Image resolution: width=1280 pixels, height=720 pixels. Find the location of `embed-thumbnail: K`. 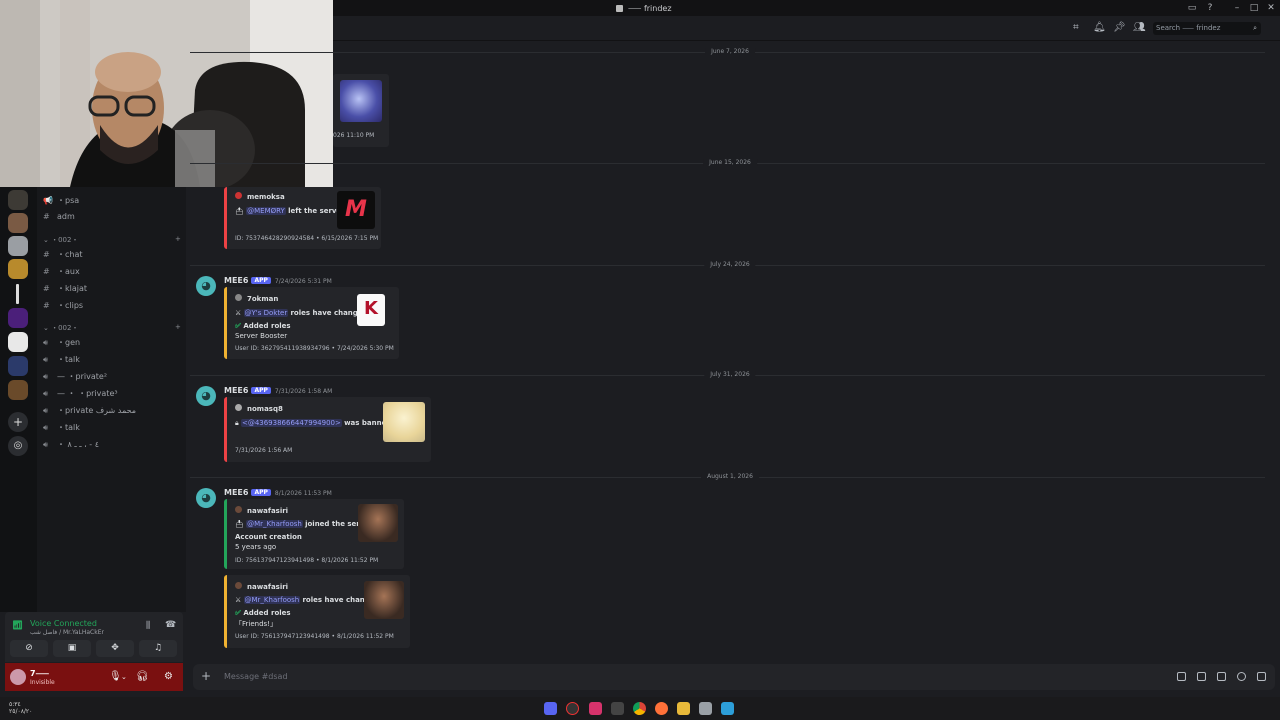

embed-thumbnail: K is located at coordinates (371, 310).